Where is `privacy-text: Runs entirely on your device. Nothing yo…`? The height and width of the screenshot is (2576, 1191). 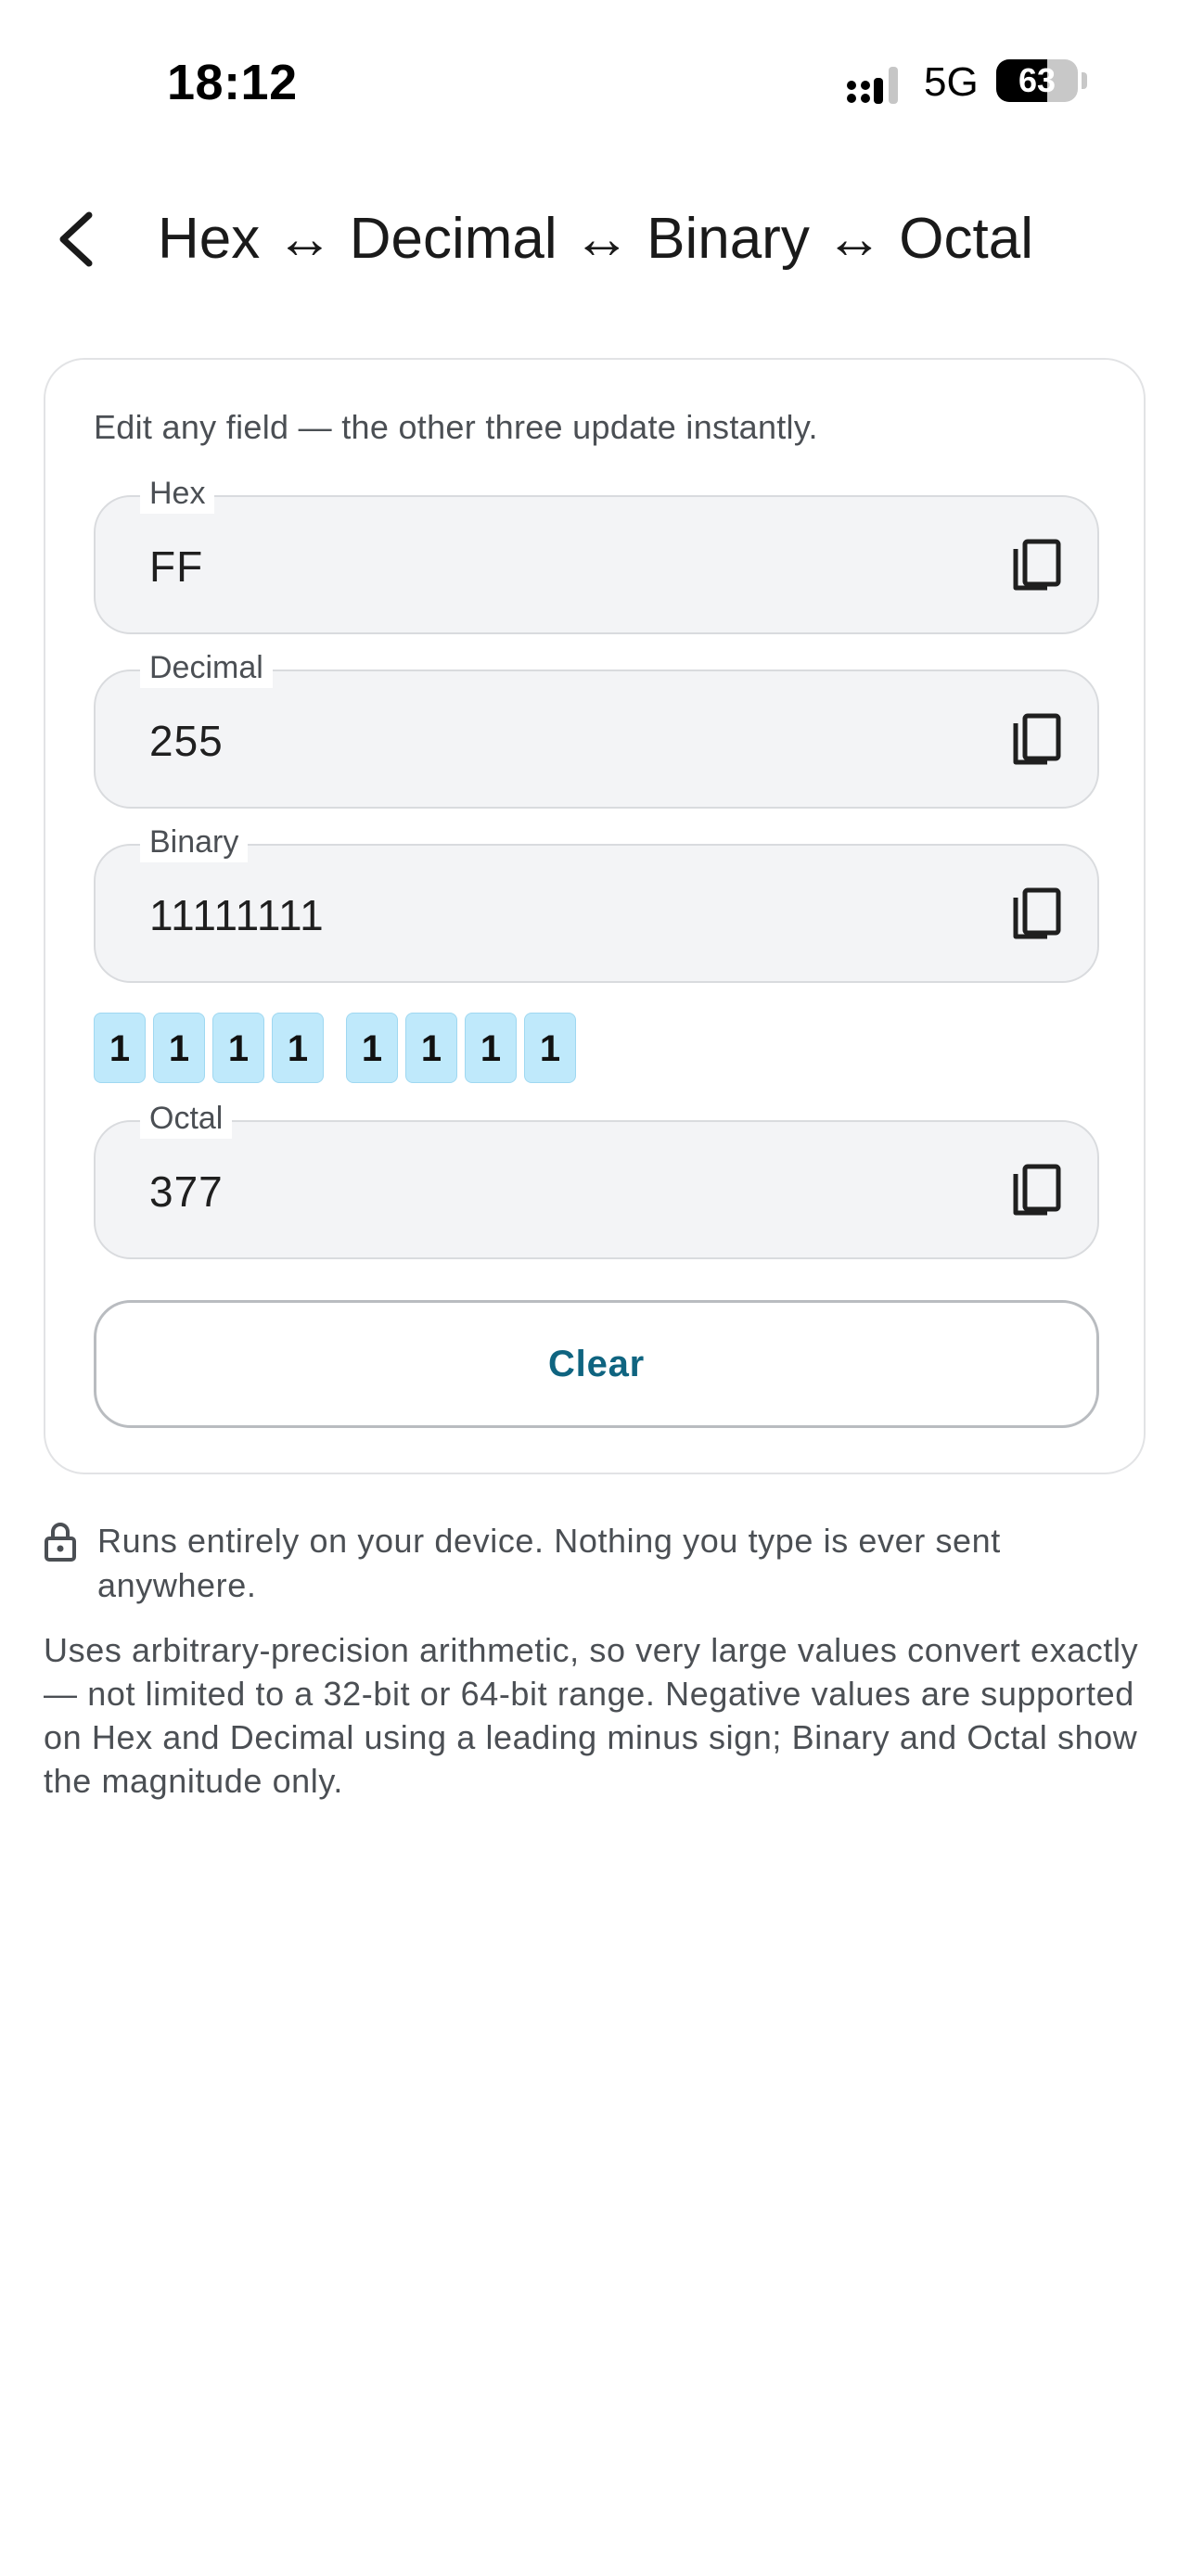 privacy-text: Runs entirely on your device. Nothing yo… is located at coordinates (549, 1563).